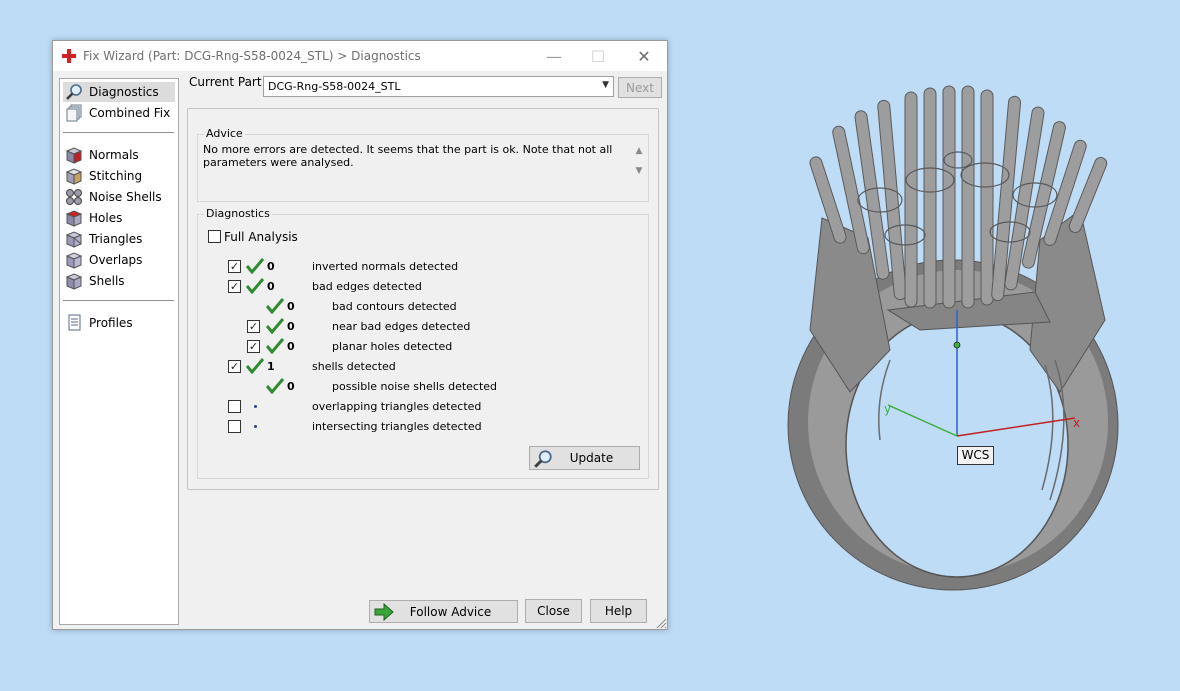 The image size is (1180, 691). I want to click on intersecting-triangles-label: intersecting triangles detected, so click(397, 426).